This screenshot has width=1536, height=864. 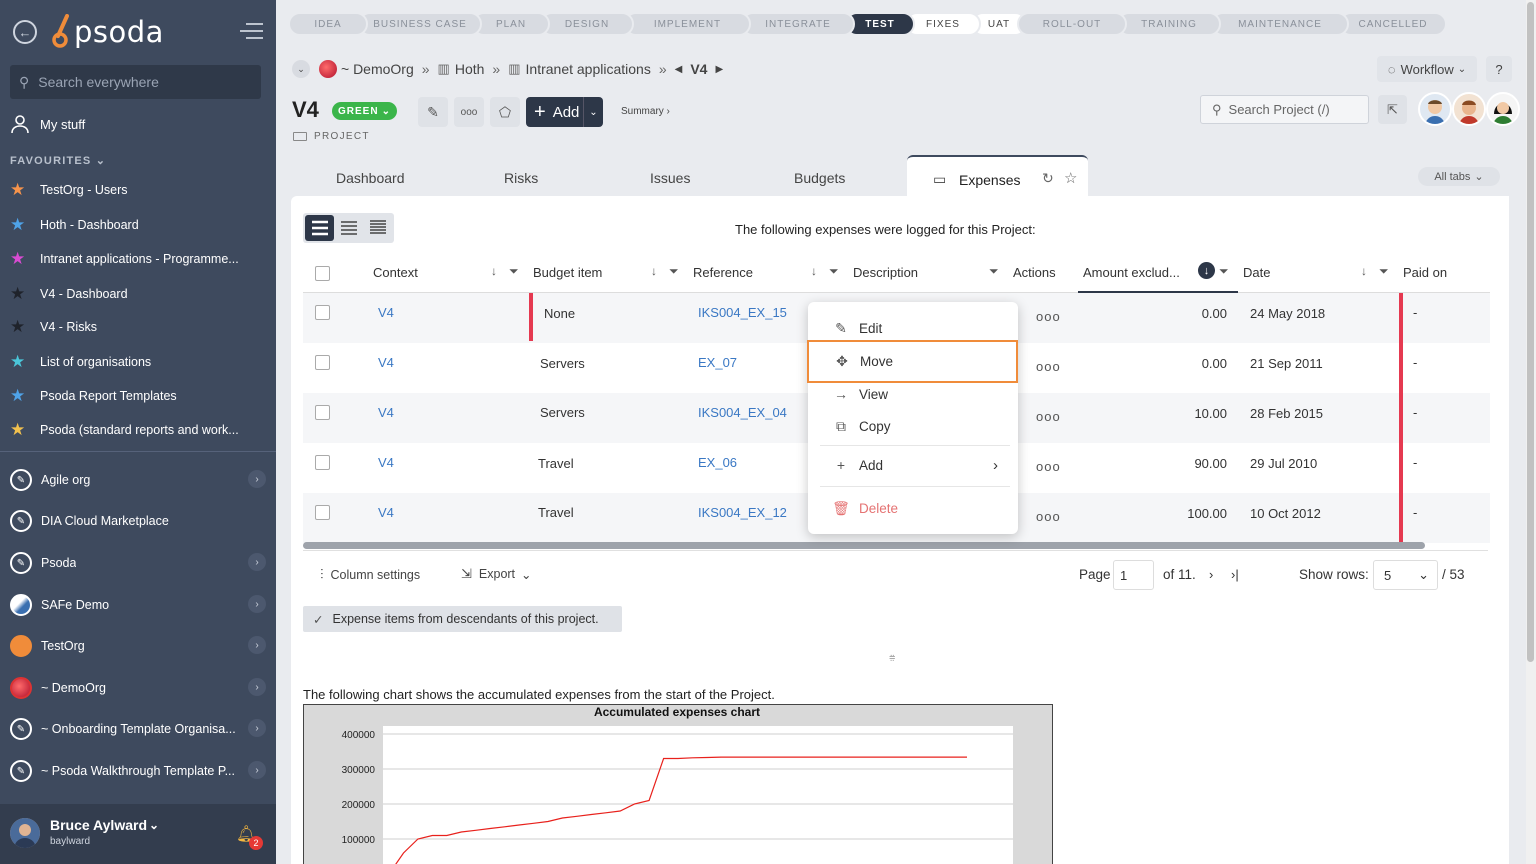 I want to click on row-reference: IKS004_EX_04, so click(x=742, y=412).